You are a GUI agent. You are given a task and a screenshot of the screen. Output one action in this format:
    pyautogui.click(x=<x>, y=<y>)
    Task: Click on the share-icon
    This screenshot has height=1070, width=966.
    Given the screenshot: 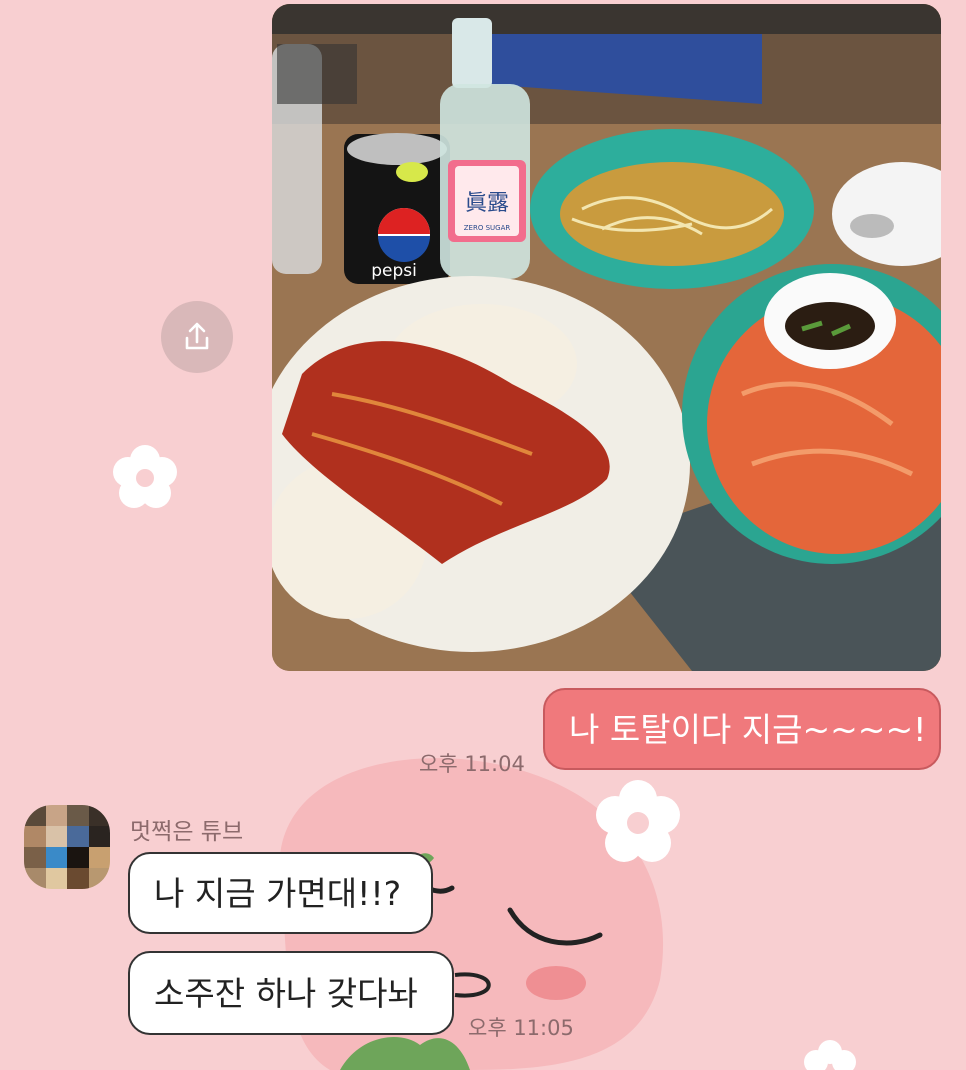 What is the action you would take?
    pyautogui.click(x=197, y=336)
    